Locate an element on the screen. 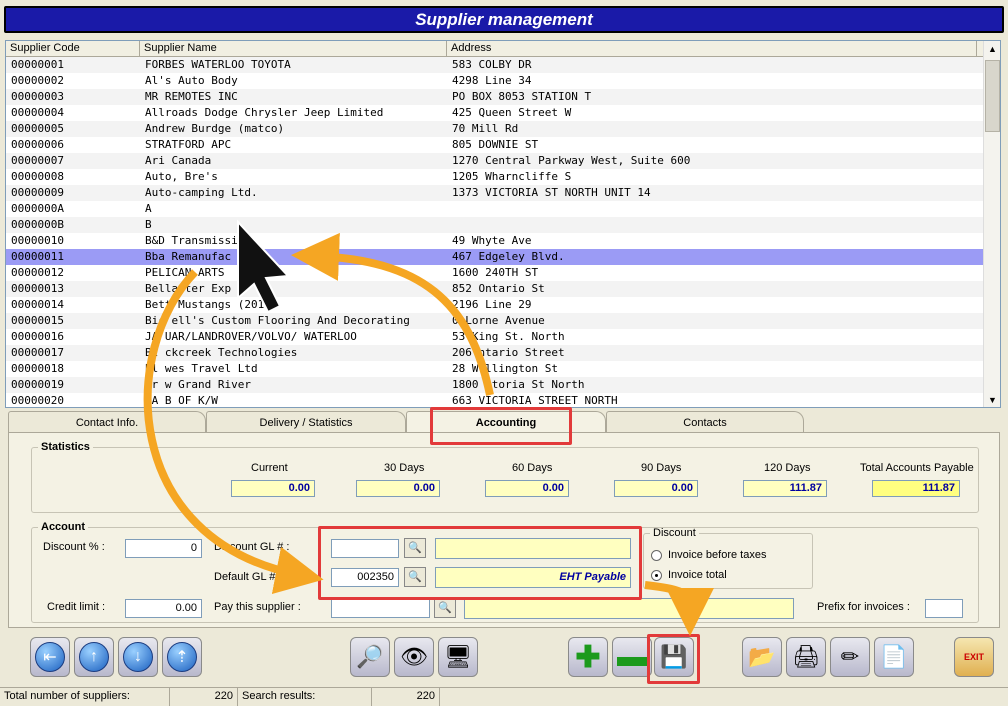 The height and width of the screenshot is (706, 1008). last-record-button: ⇡ is located at coordinates (182, 657).